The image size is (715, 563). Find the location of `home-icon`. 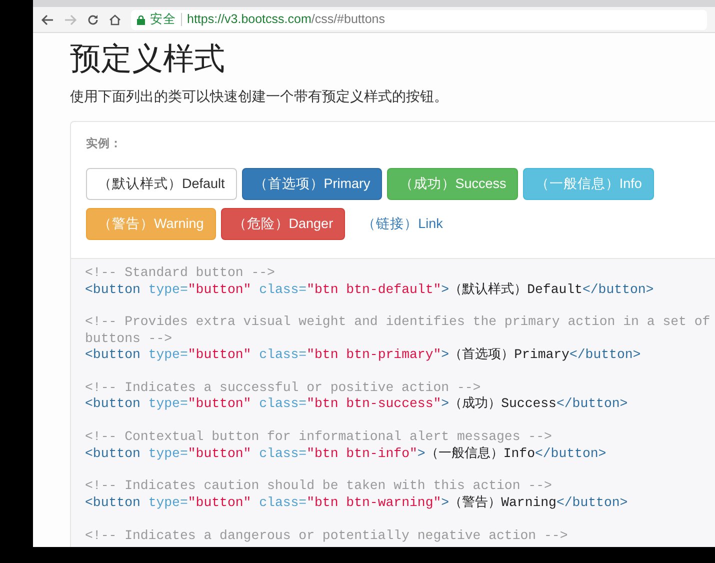

home-icon is located at coordinates (115, 20).